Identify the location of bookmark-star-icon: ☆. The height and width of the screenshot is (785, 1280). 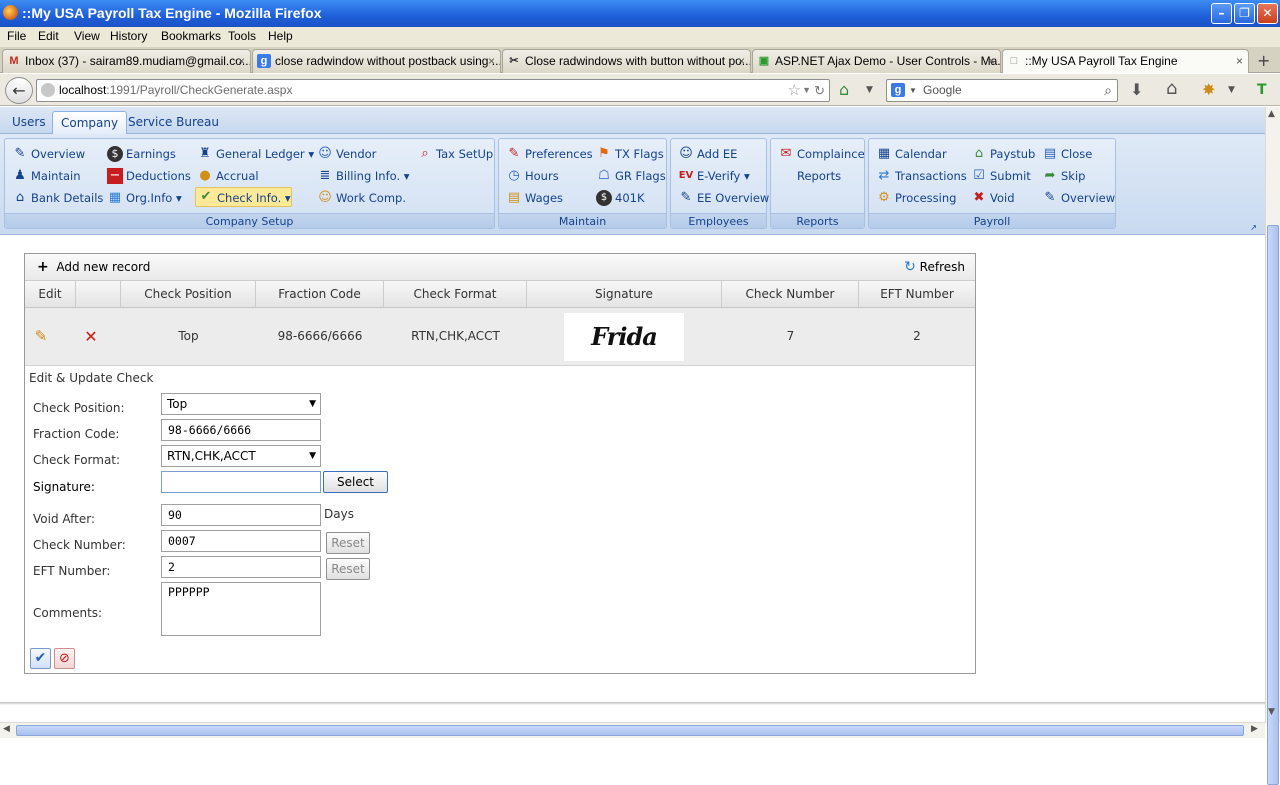
(794, 90).